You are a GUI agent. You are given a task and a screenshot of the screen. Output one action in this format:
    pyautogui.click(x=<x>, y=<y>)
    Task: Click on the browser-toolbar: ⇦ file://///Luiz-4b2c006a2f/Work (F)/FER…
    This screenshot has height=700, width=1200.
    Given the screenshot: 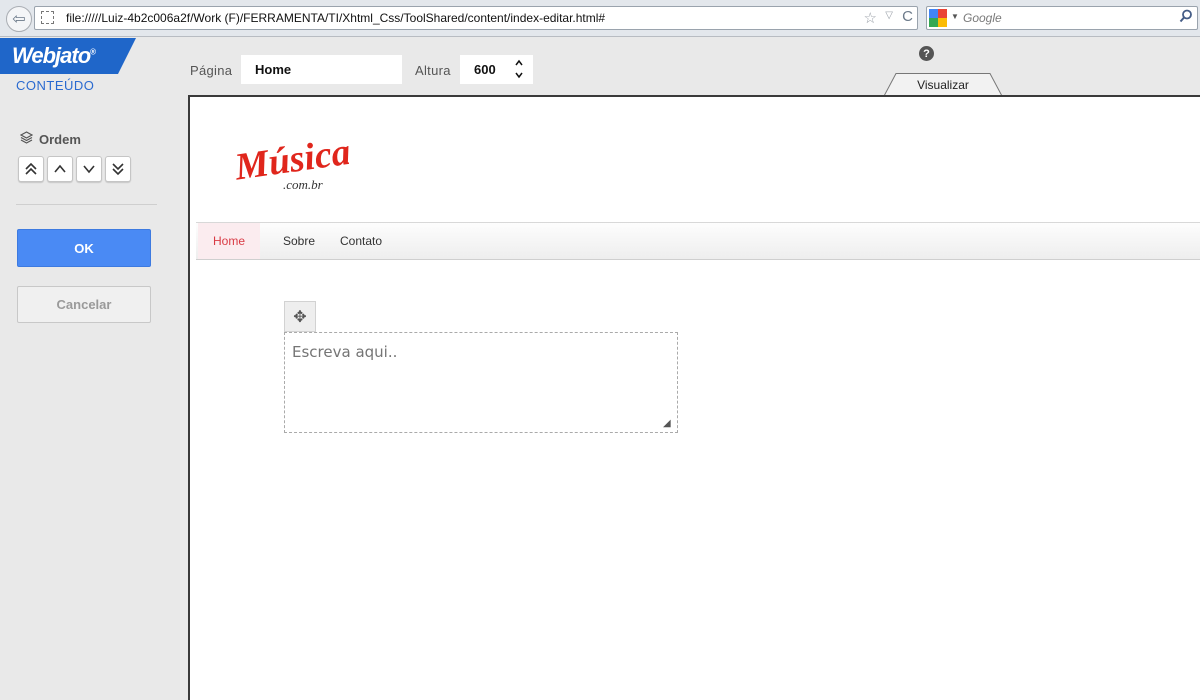 What is the action you would take?
    pyautogui.click(x=600, y=18)
    